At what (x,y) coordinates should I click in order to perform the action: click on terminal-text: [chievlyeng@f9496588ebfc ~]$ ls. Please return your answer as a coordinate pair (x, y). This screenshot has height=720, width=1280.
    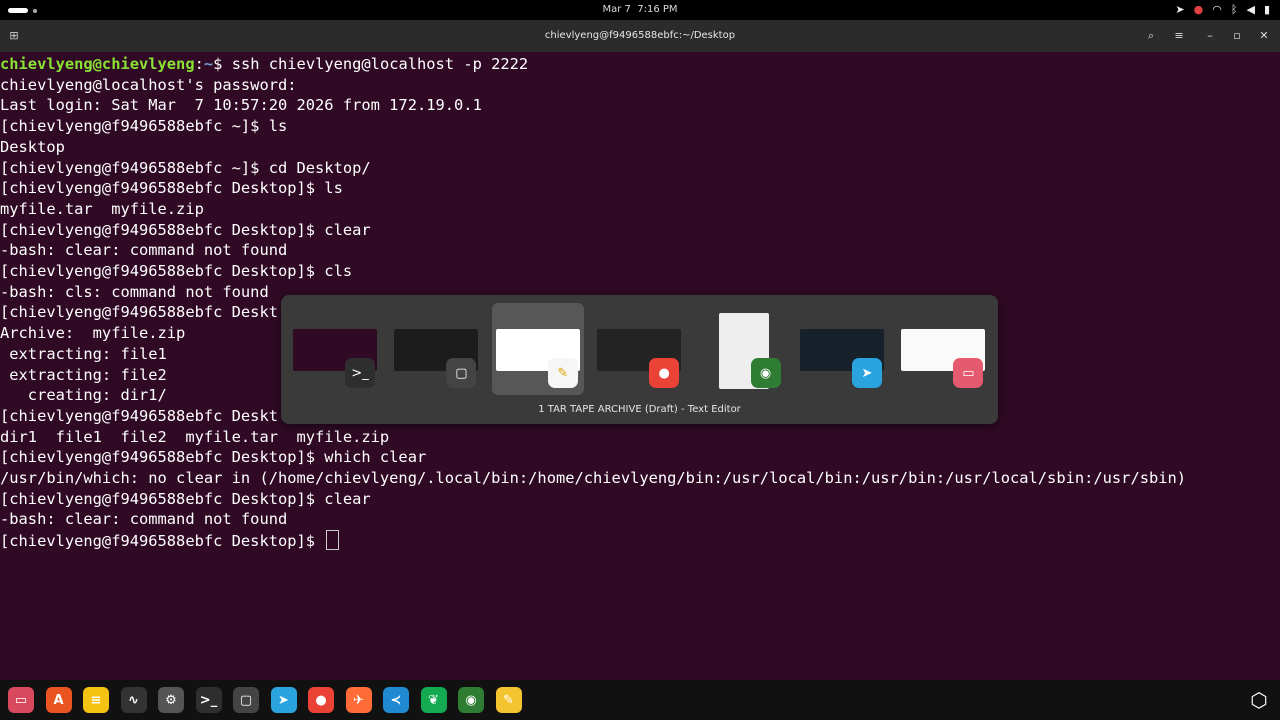
    Looking at the image, I should click on (144, 126).